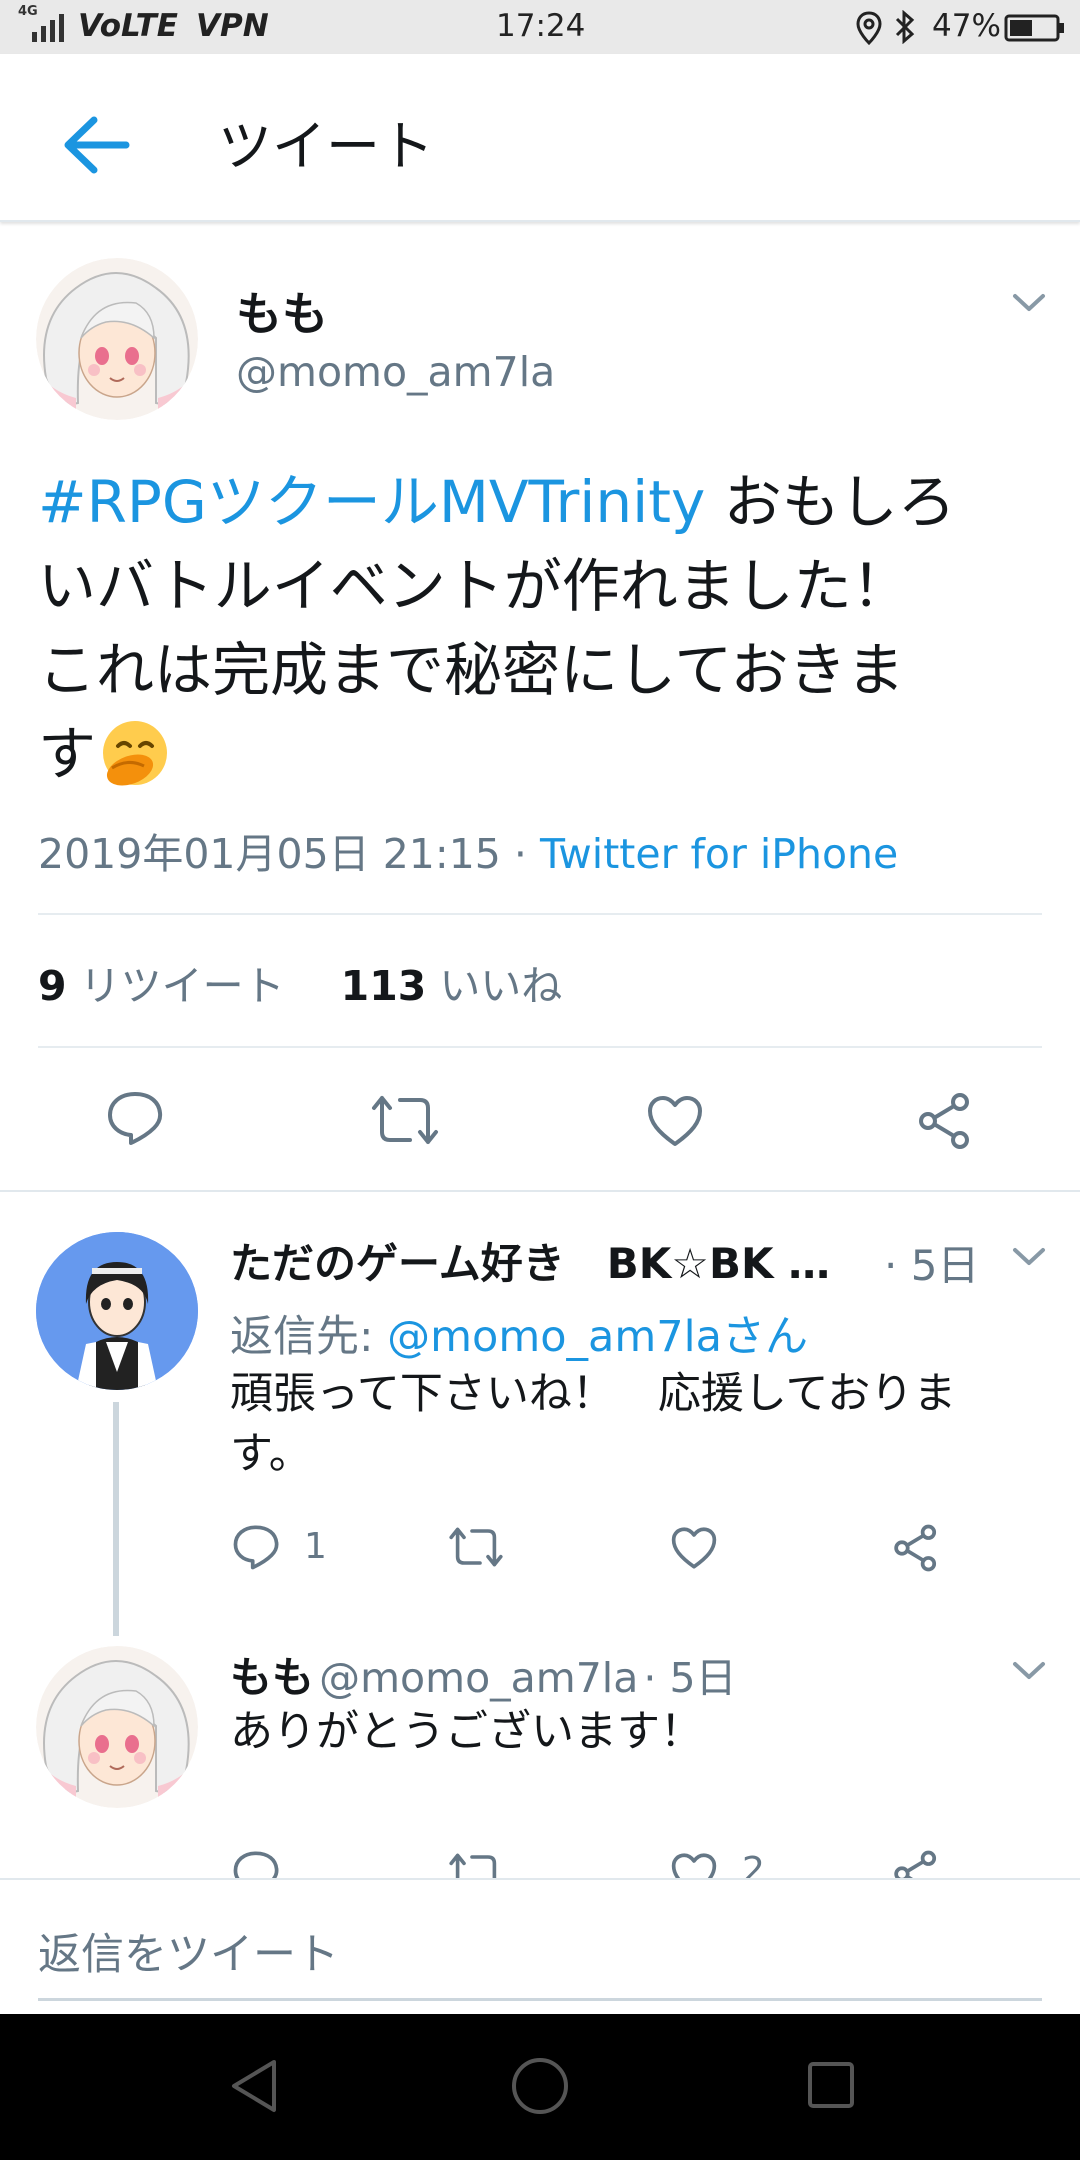  Describe the element at coordinates (597, 1337) in the screenshot. I see `reply-to-mention-link: @momo_am7laさん` at that location.